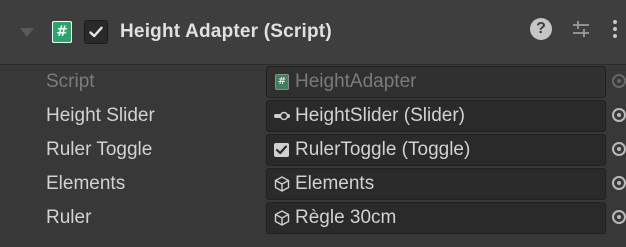 This screenshot has height=247, width=626. What do you see at coordinates (383, 149) in the screenshot?
I see `object-field-value: RulerToggle (Toggle)` at bounding box center [383, 149].